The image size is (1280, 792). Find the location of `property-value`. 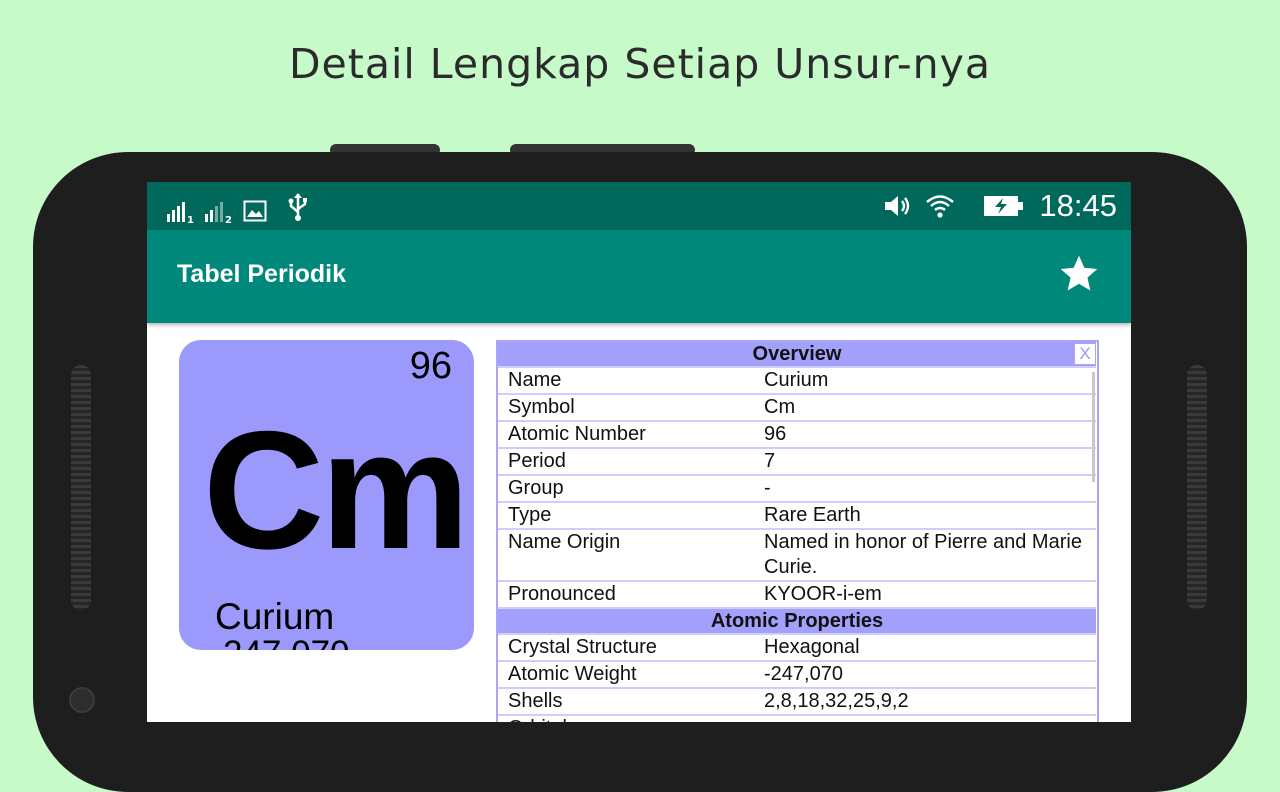

property-value is located at coordinates (925, 718).